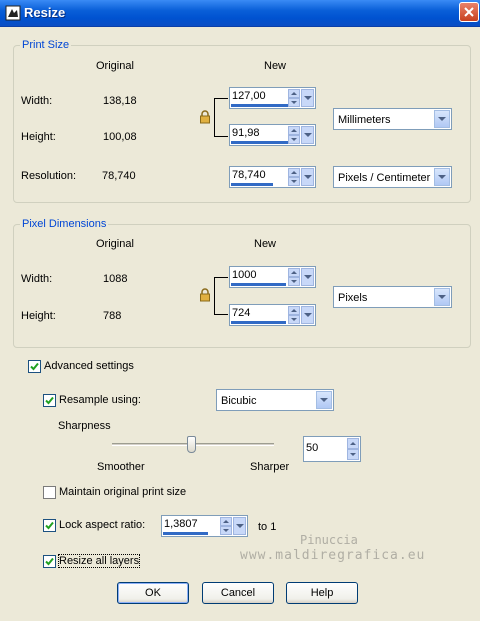 Image resolution: width=480 pixels, height=621 pixels. Describe the element at coordinates (384, 178) in the screenshot. I see `resolution-units-value: Pixels / Centimeter` at that location.